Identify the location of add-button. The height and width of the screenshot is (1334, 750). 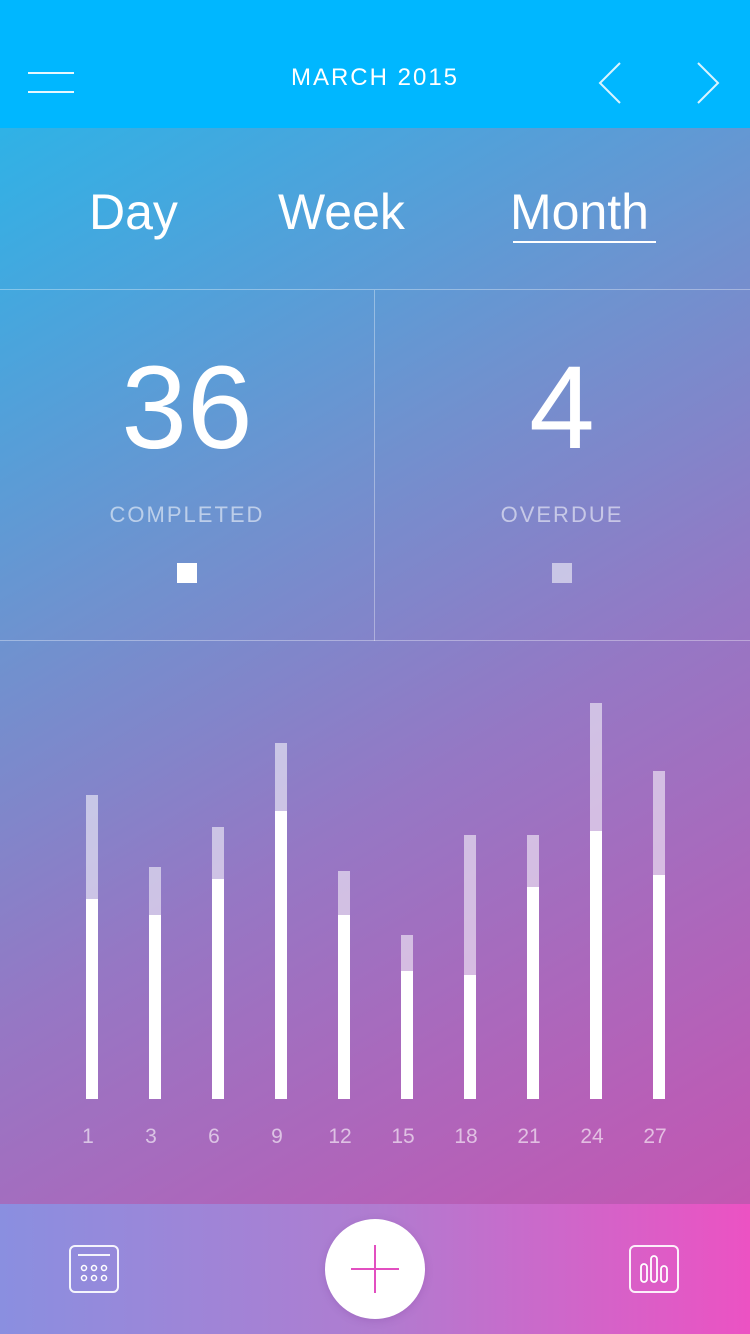
(375, 1269).